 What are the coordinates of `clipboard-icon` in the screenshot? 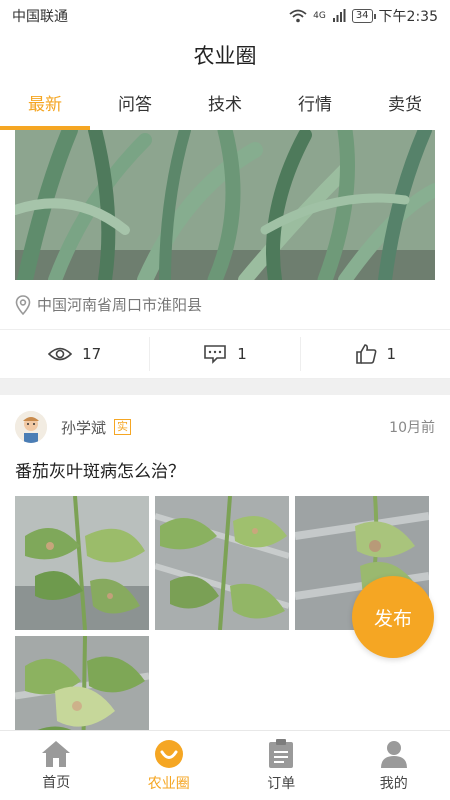 It's located at (281, 753).